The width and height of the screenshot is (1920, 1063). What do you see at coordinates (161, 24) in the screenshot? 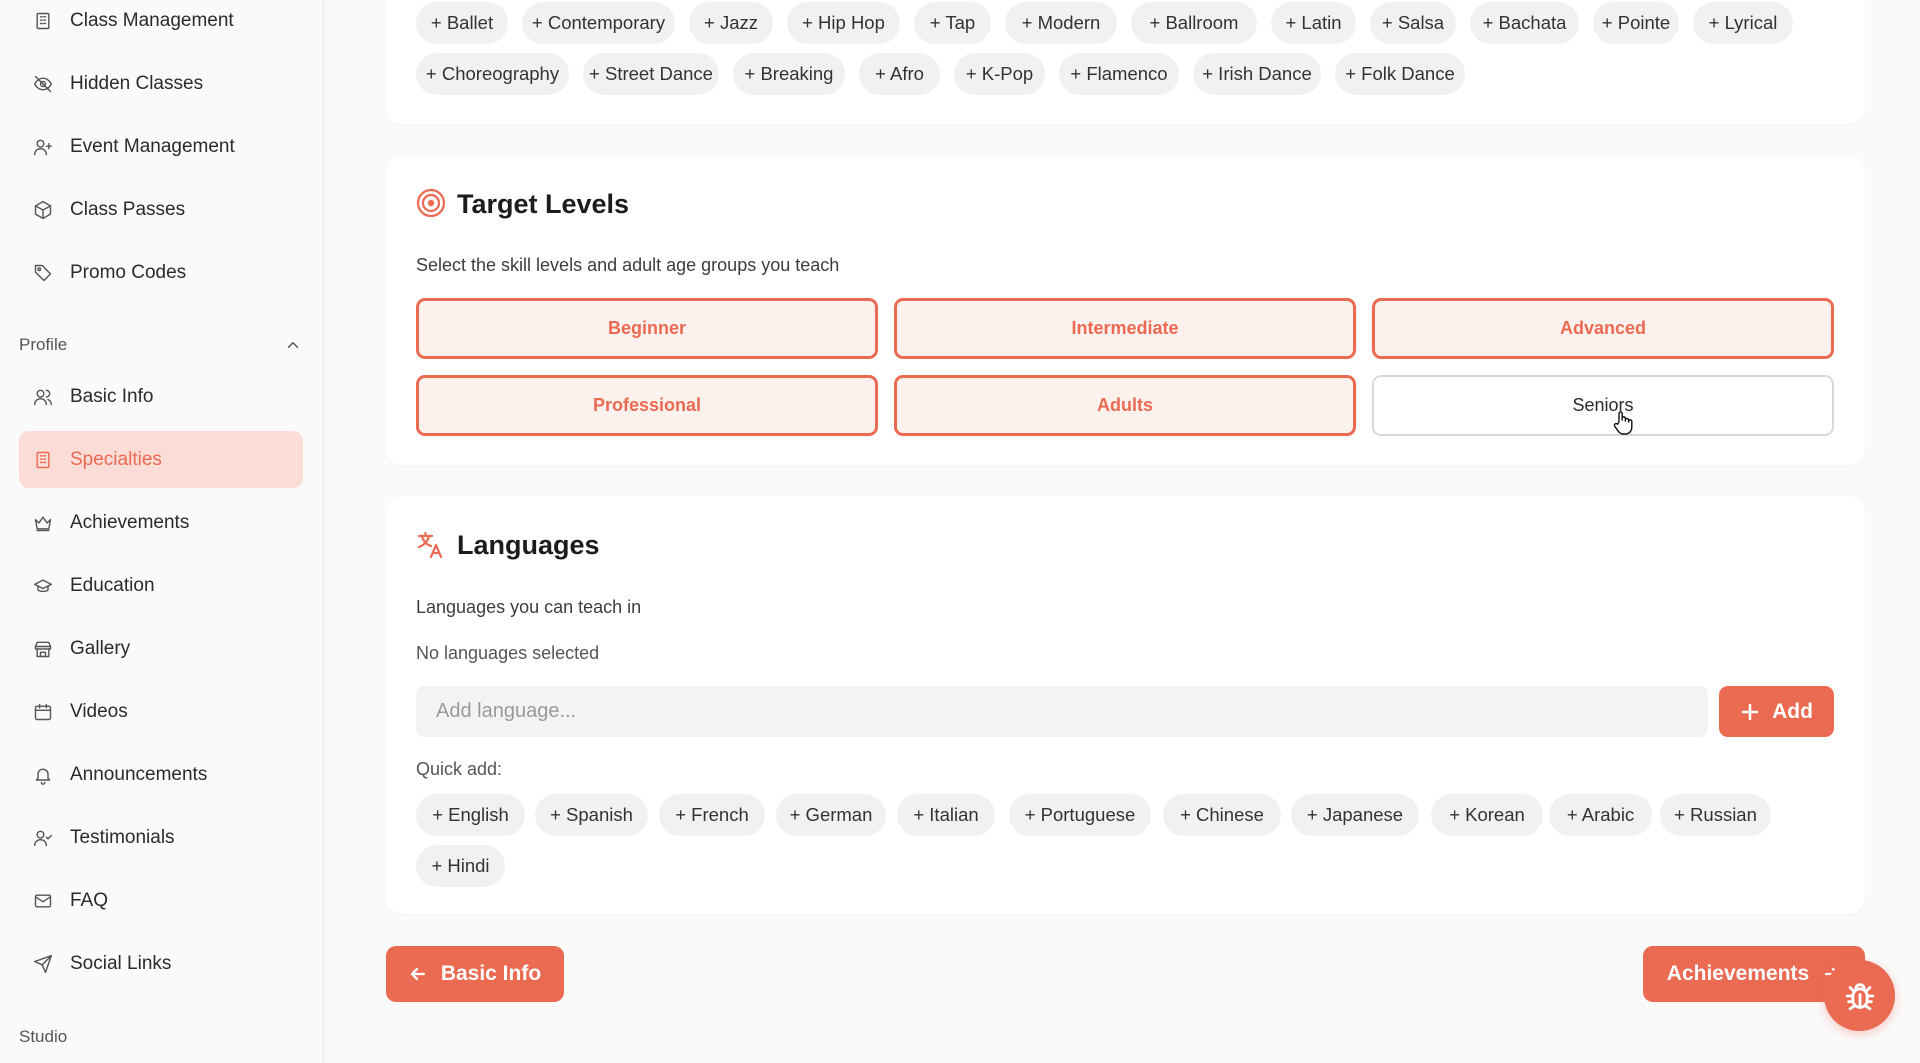
I see `sidebar-item-class-management: Class Management` at bounding box center [161, 24].